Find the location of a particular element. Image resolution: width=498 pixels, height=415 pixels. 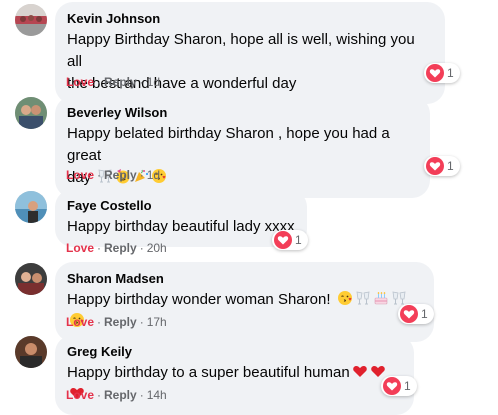

comment-timestamp: 20h is located at coordinates (157, 248).